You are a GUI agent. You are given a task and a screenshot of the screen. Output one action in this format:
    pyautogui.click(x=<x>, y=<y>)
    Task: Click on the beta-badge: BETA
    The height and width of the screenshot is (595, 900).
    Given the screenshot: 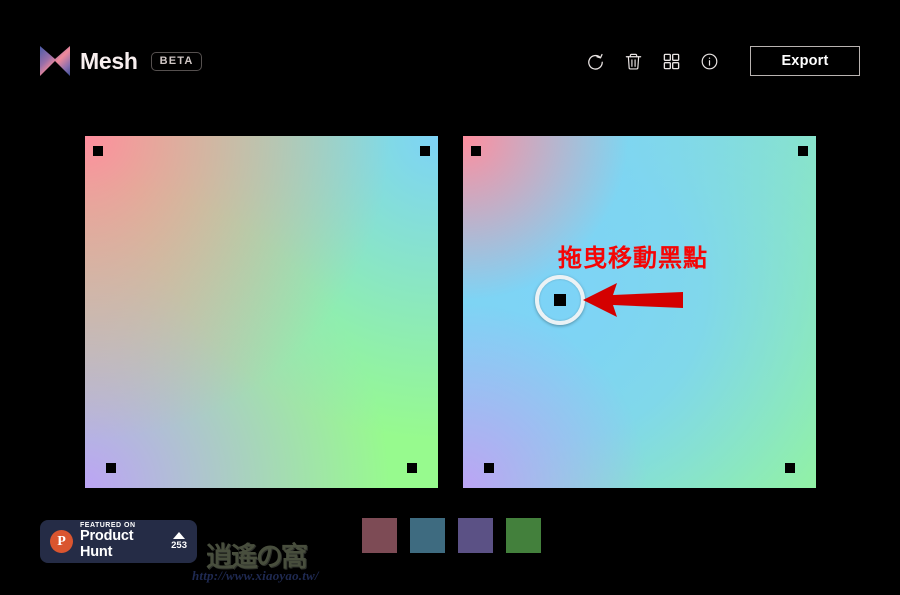 What is the action you would take?
    pyautogui.click(x=176, y=61)
    